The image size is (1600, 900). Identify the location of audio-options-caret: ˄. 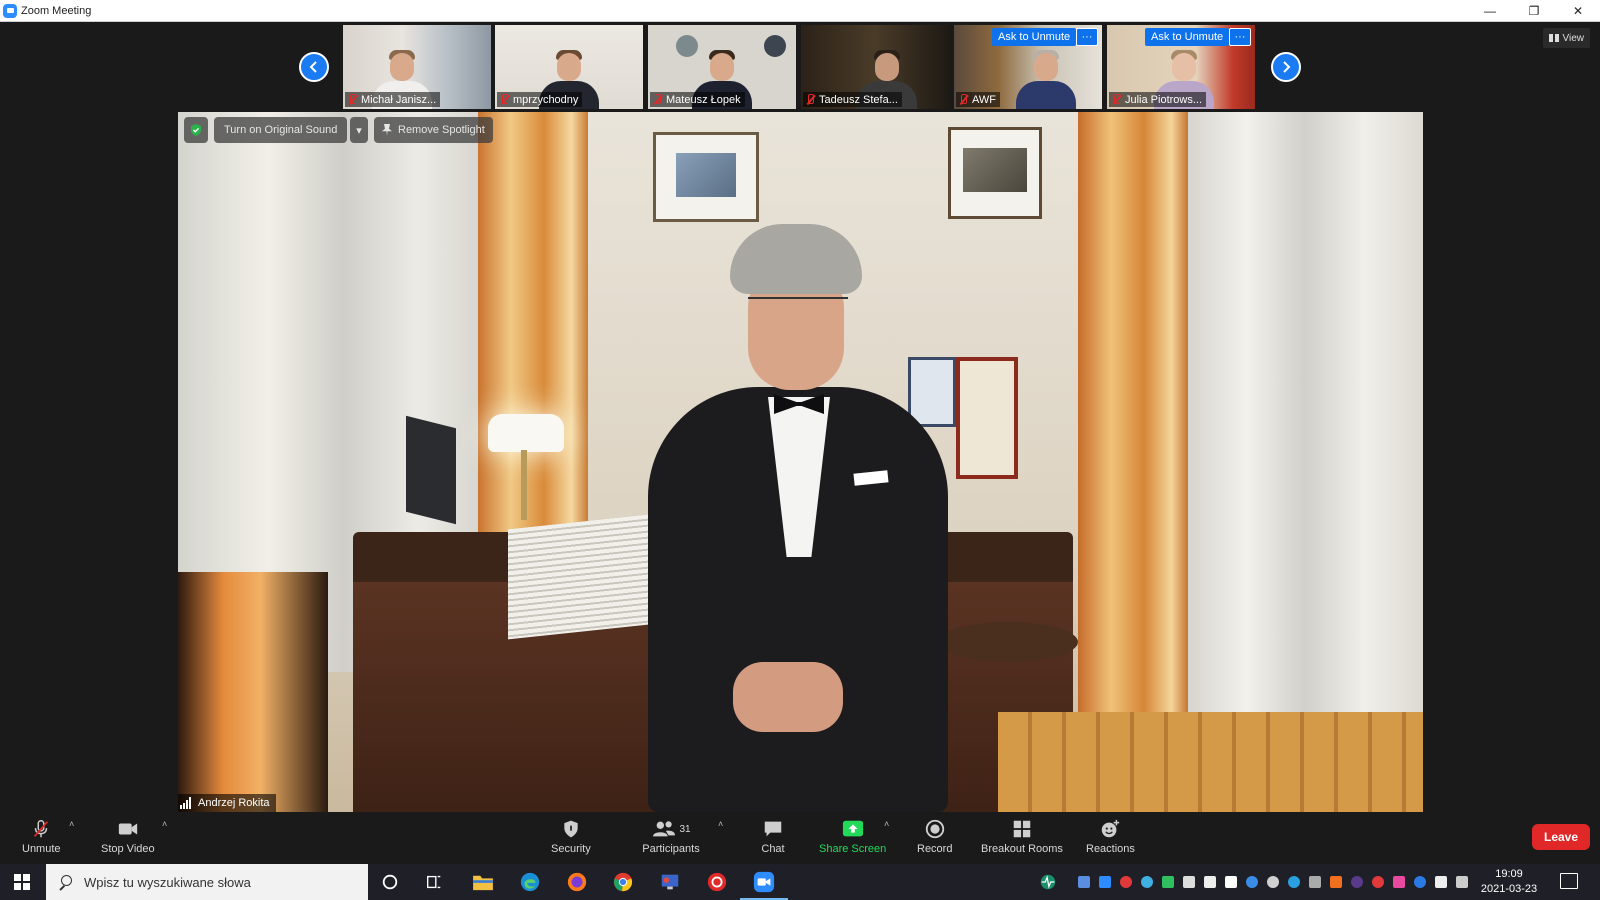
(71, 824).